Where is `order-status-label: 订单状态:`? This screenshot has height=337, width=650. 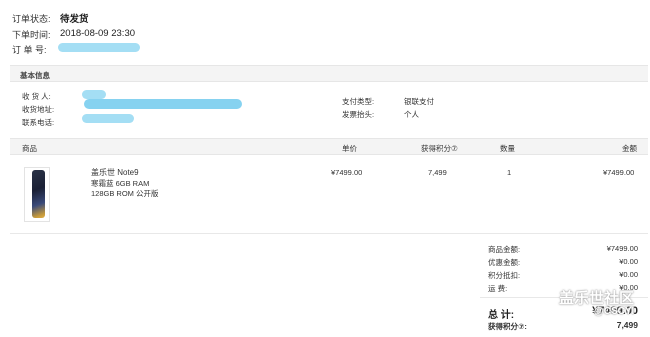
order-status-label: 订单状态: is located at coordinates (31, 19).